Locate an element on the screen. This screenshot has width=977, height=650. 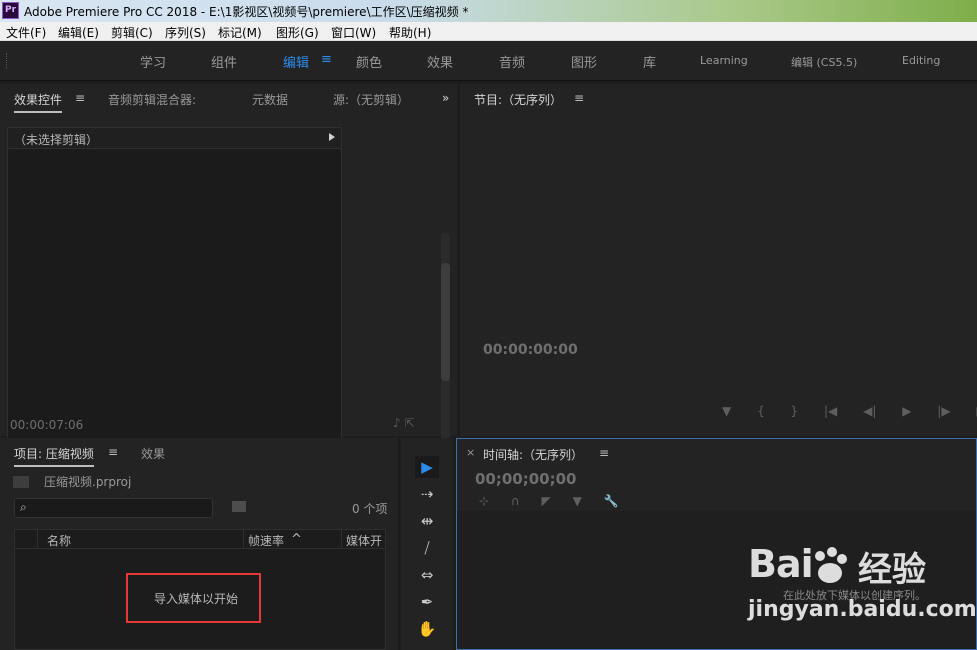
menu-file: 文件(F) is located at coordinates (26, 32).